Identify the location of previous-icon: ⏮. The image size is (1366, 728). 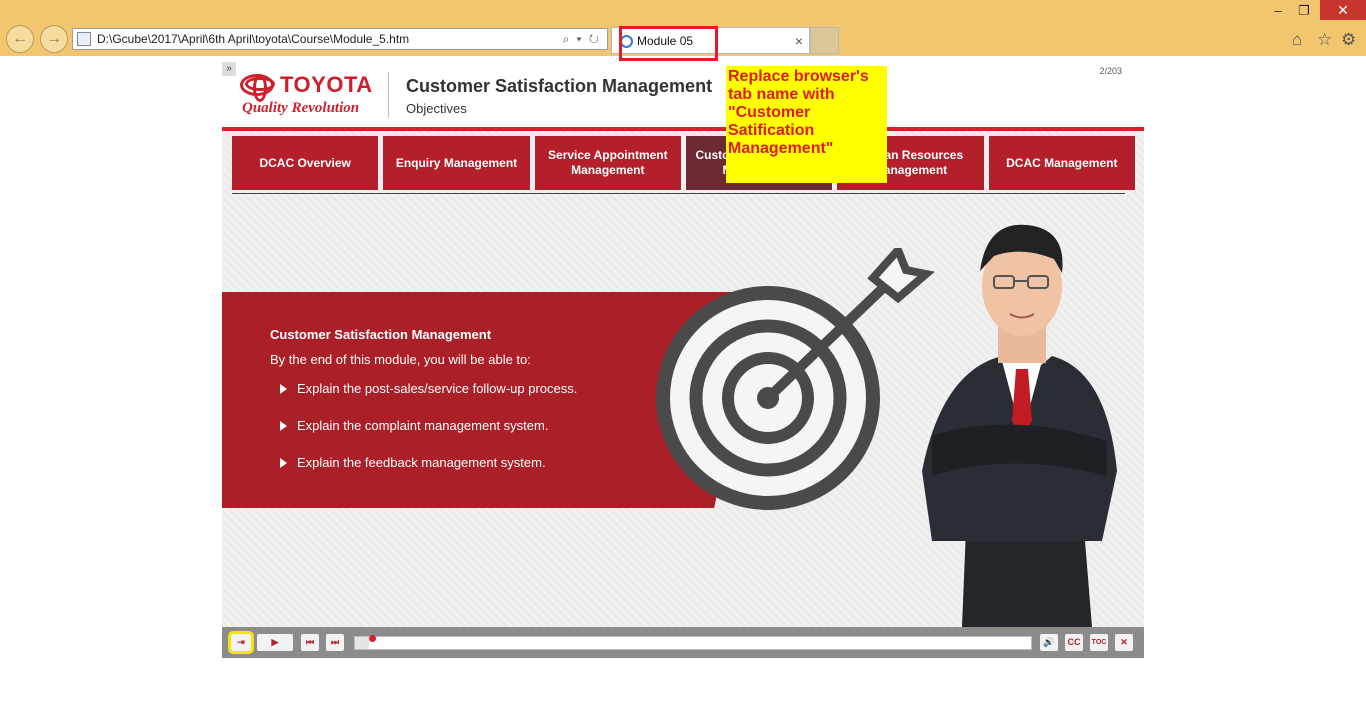
(310, 642).